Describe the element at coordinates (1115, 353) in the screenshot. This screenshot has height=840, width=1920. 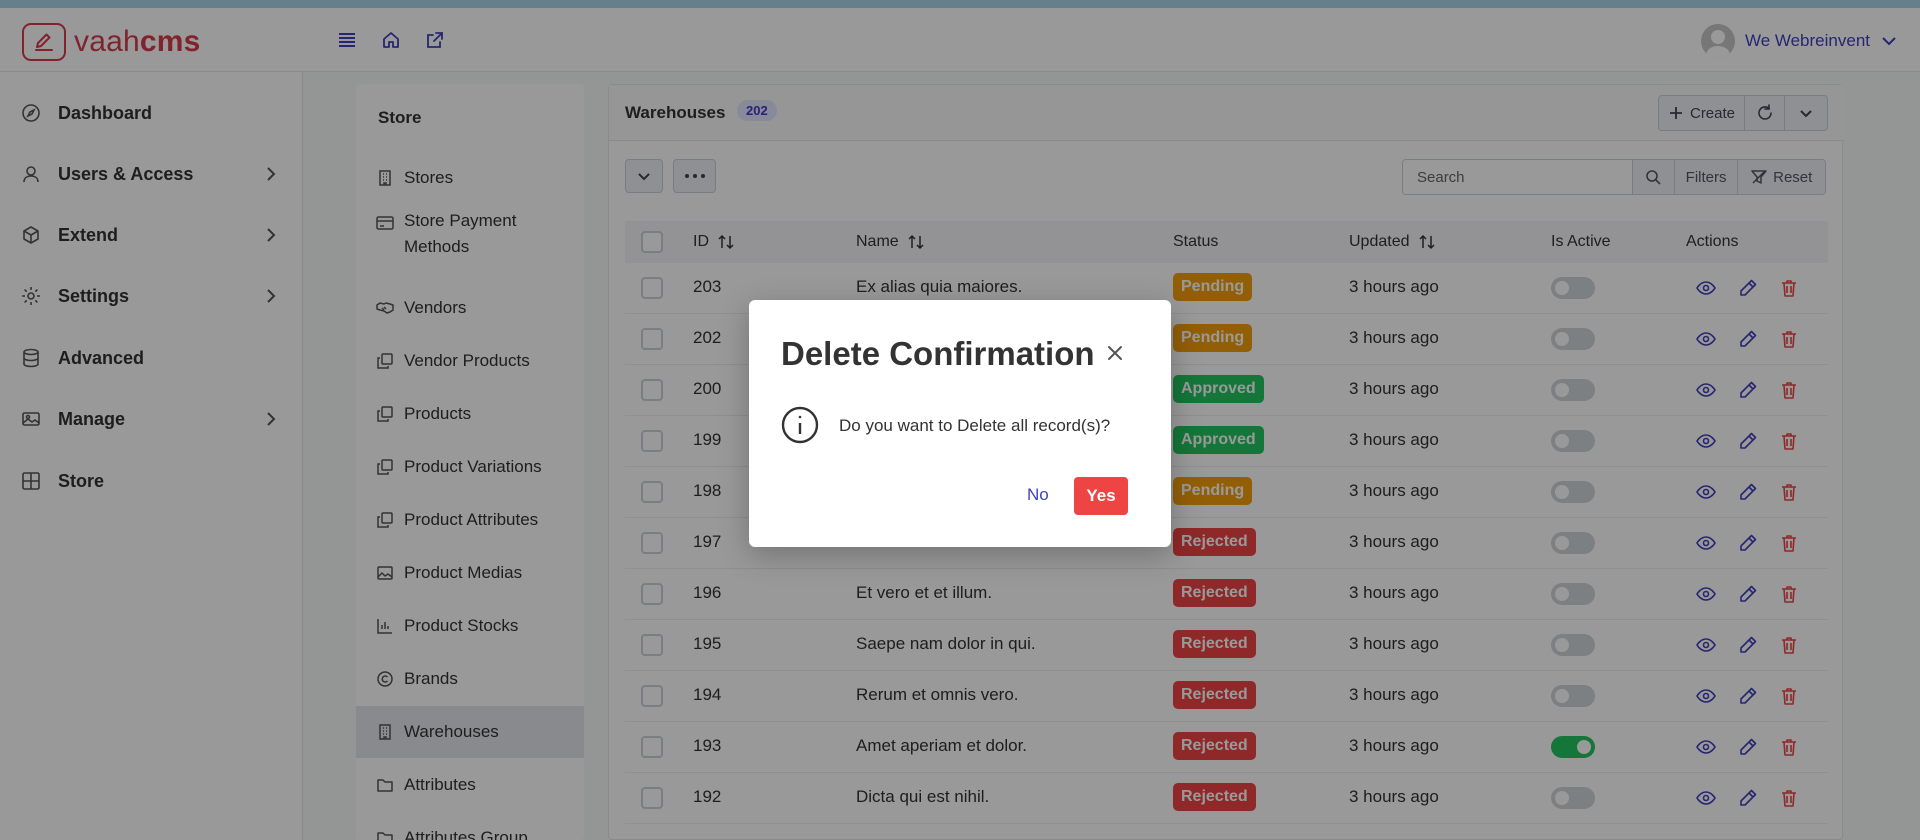
I see `close-icon` at that location.